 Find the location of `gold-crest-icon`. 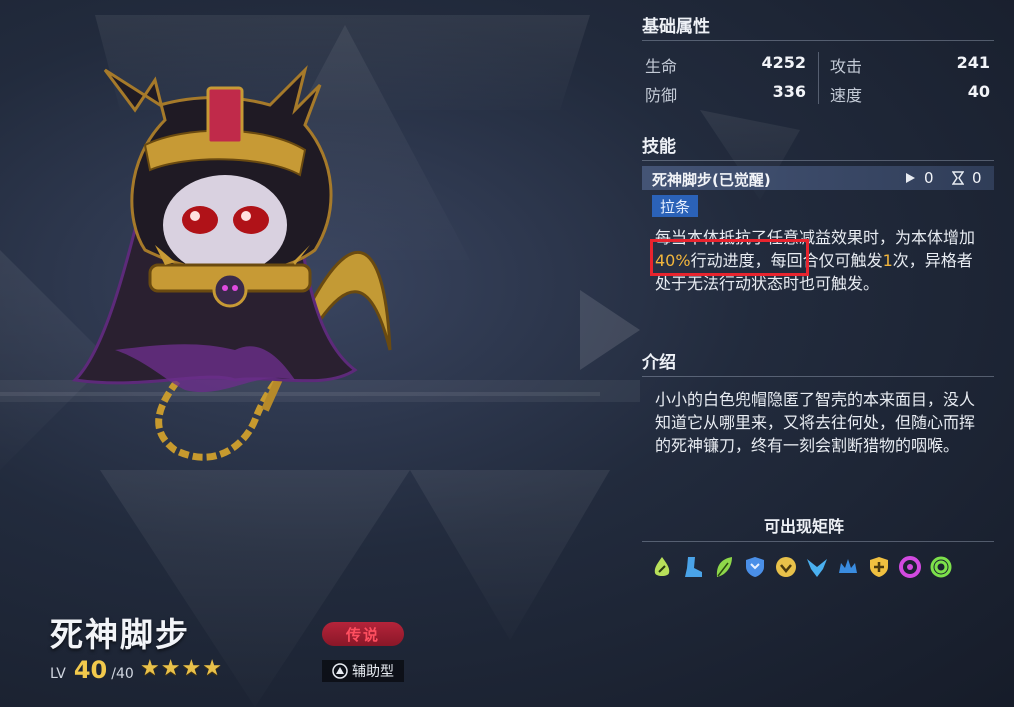

gold-crest-icon is located at coordinates (786, 567).